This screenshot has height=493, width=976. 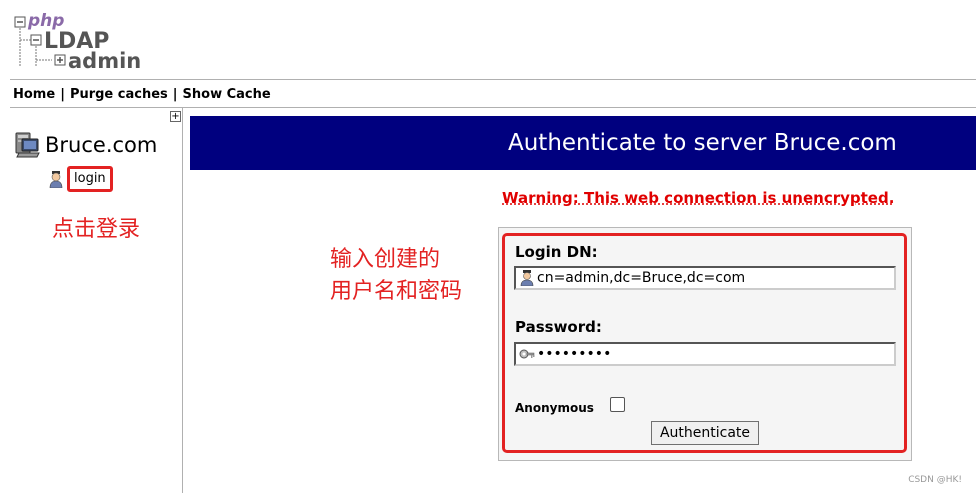 What do you see at coordinates (45, 21) in the screenshot?
I see `logo-php-text: php` at bounding box center [45, 21].